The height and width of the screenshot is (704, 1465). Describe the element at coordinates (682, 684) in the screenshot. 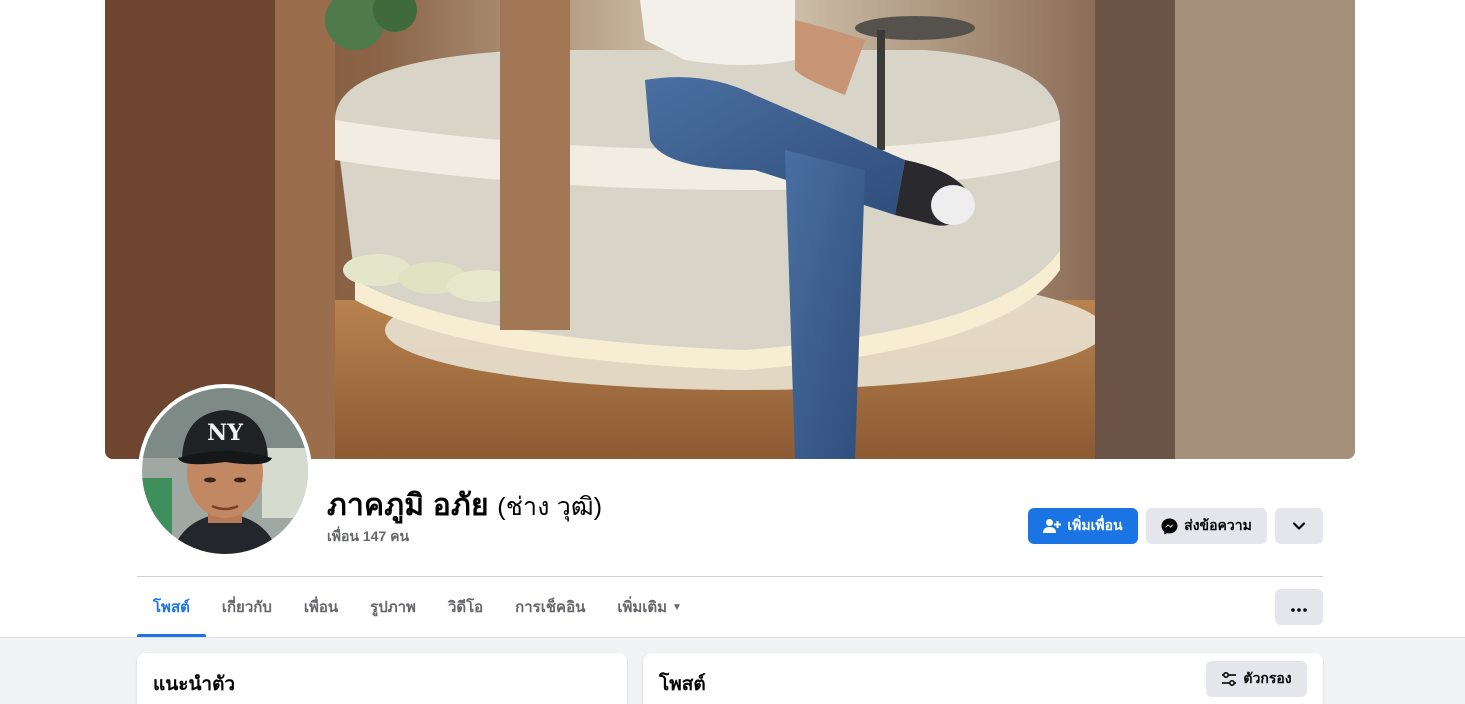

I see `posts-card-title: โพสต์` at that location.